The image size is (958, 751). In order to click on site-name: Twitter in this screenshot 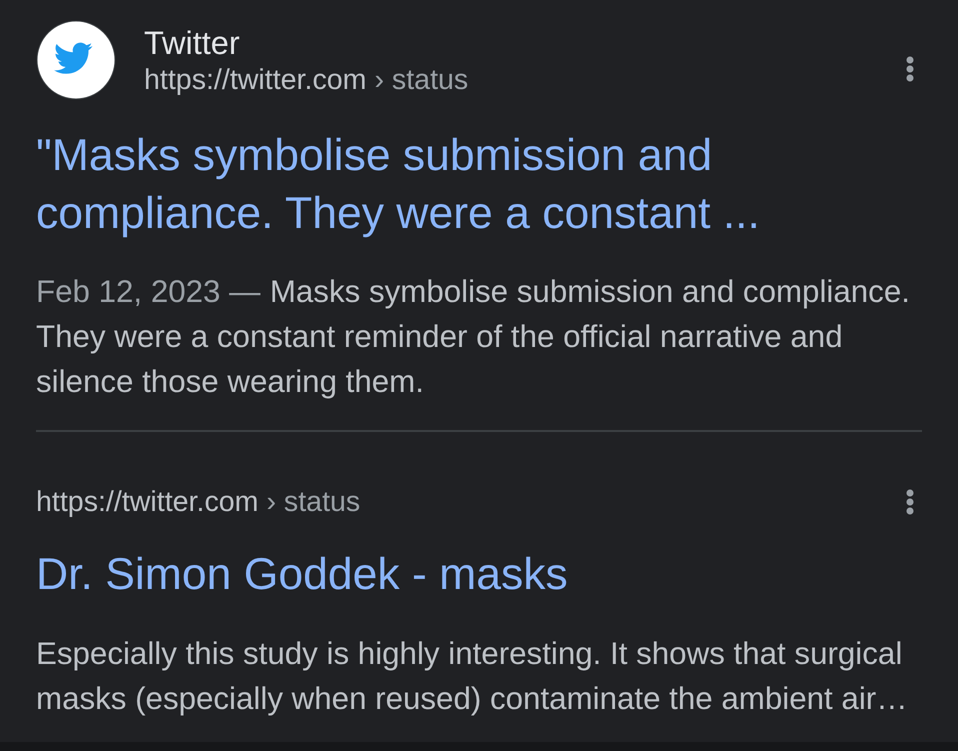, I will do `click(192, 43)`.